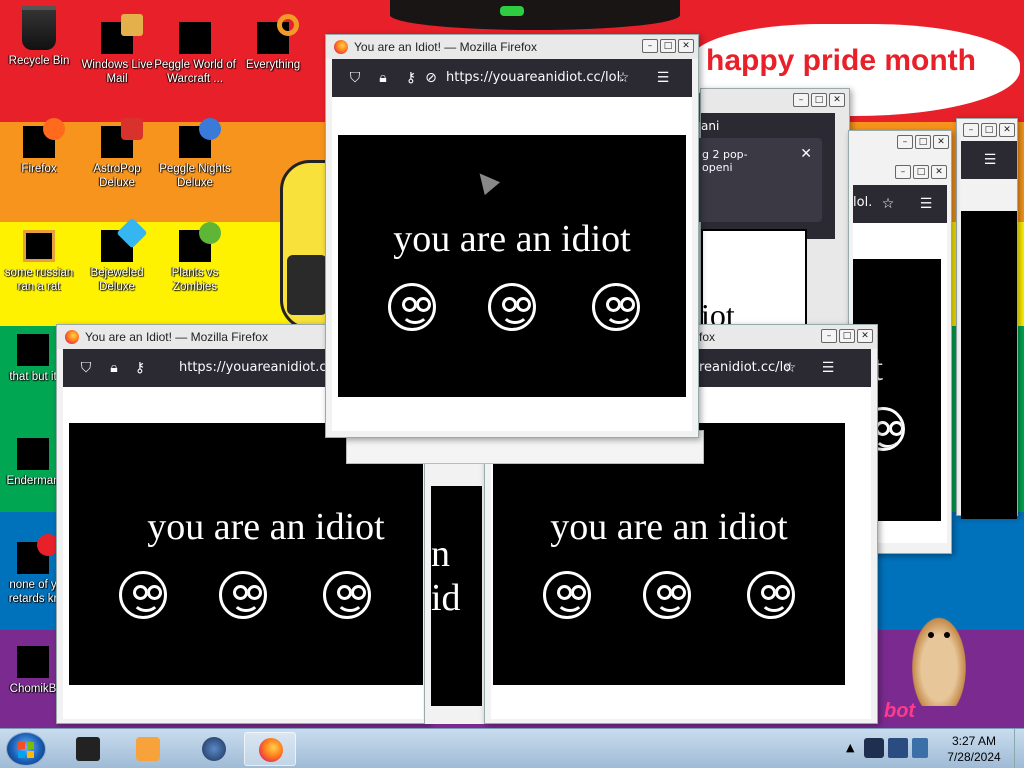 The image size is (1024, 768). I want to click on window-controls-stacked: – □ ✕, so click(921, 172).